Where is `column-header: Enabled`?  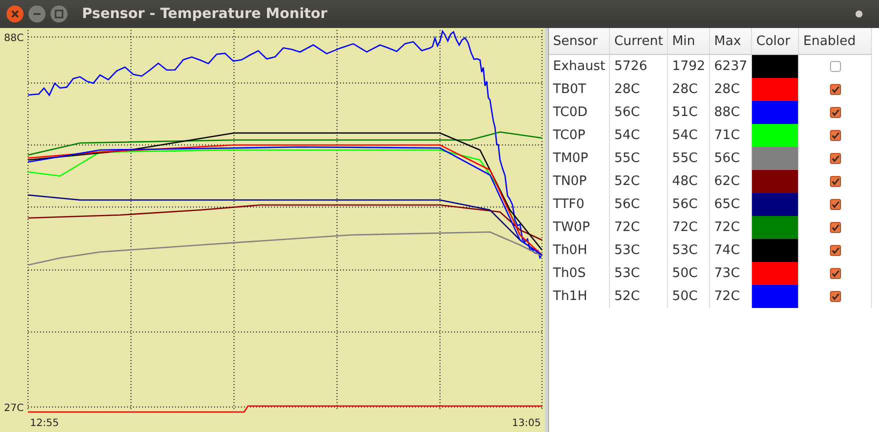 column-header: Enabled is located at coordinates (835, 41).